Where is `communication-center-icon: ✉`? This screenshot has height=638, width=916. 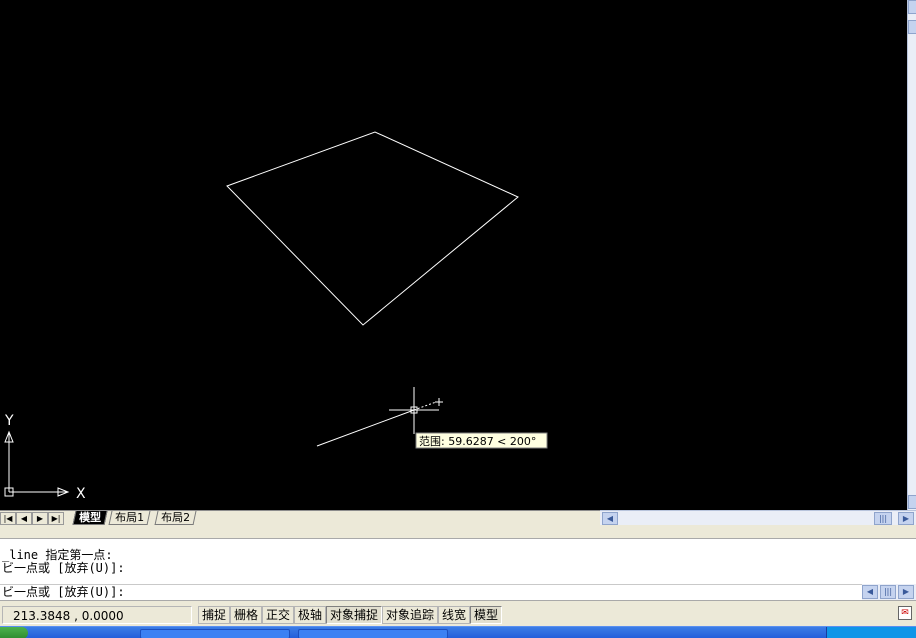
communication-center-icon: ✉ is located at coordinates (905, 613).